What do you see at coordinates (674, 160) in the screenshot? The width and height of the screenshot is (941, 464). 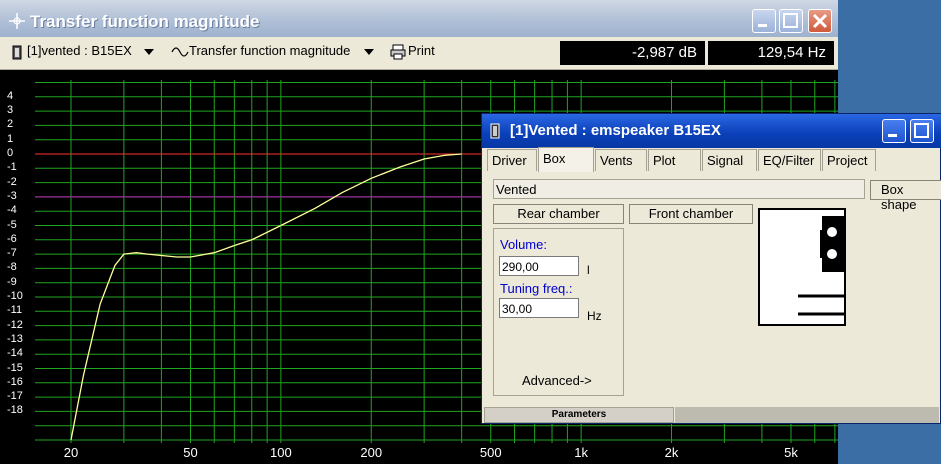 I see `tab-plot: Plot` at bounding box center [674, 160].